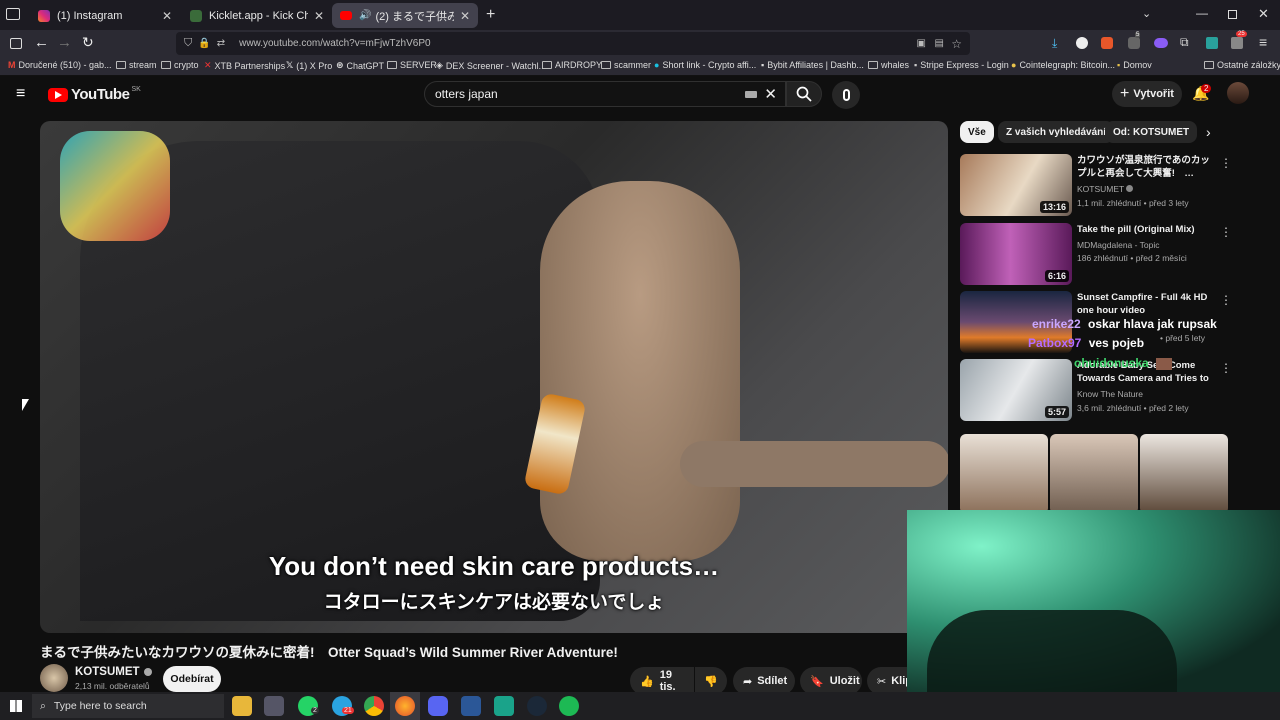  What do you see at coordinates (770, 94) in the screenshot?
I see `clear-search-icon: ✕` at bounding box center [770, 94].